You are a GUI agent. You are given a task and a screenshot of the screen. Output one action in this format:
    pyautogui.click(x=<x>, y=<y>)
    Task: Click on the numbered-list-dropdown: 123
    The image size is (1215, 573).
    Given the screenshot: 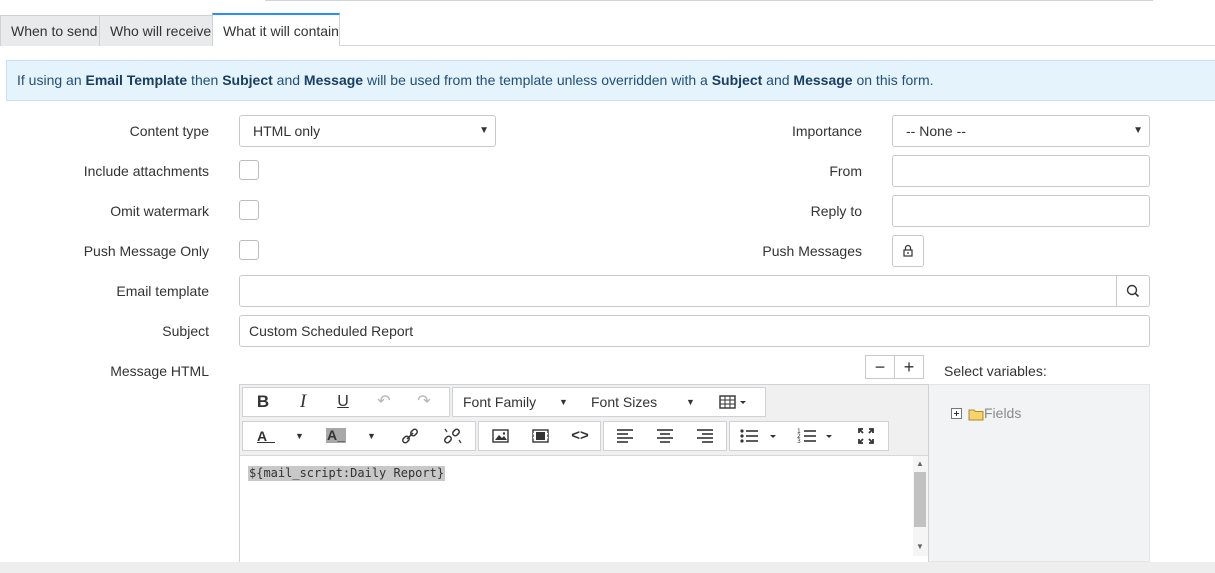 What is the action you would take?
    pyautogui.click(x=817, y=436)
    